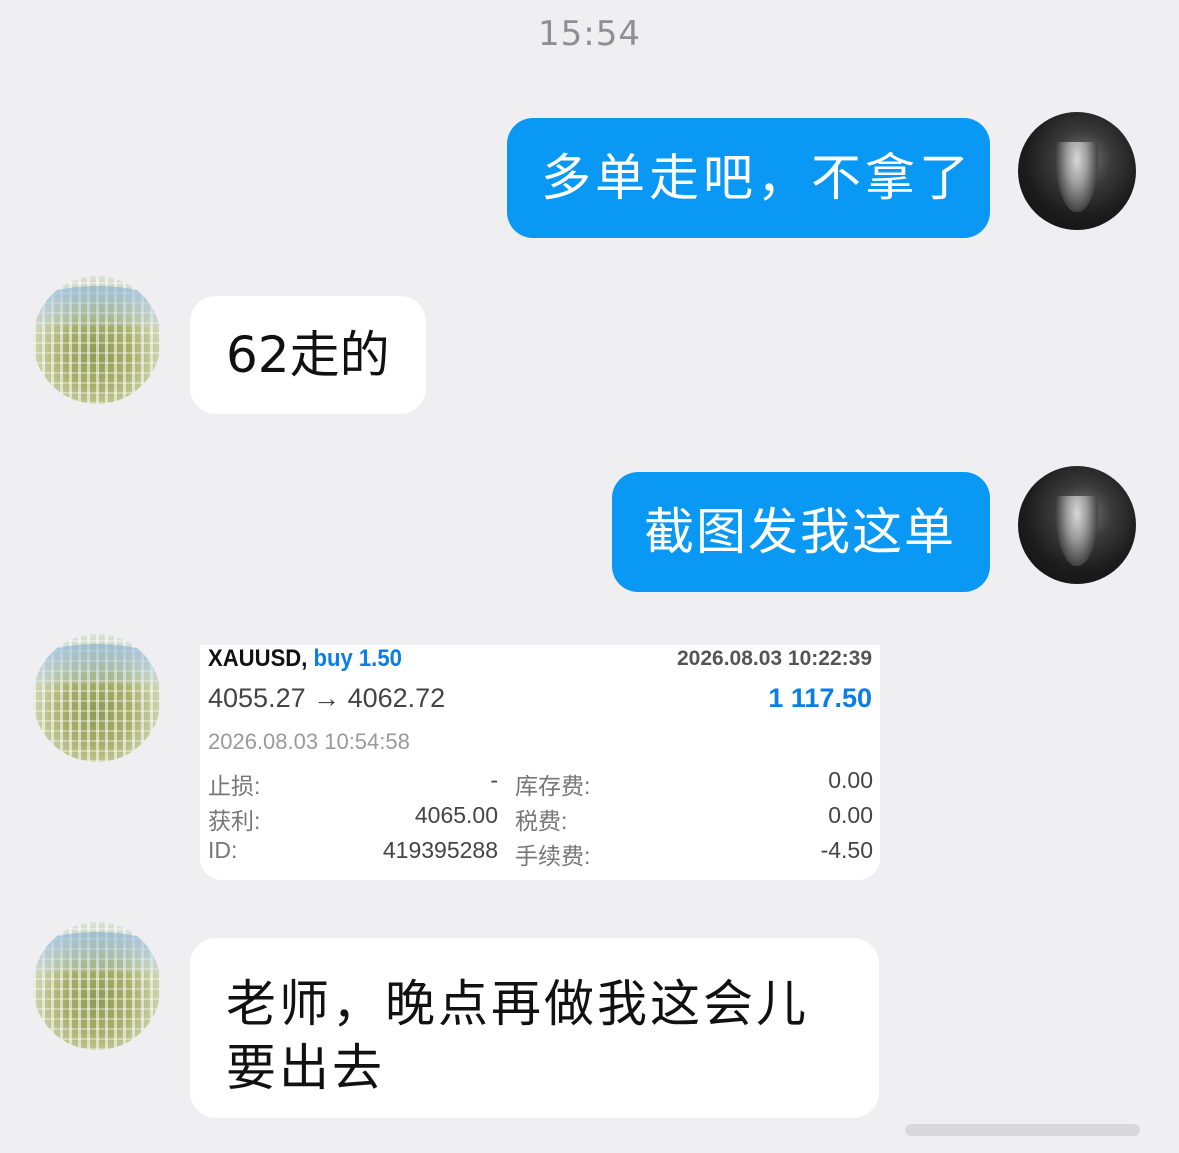  I want to click on swap-label: 库存费:, so click(553, 786).